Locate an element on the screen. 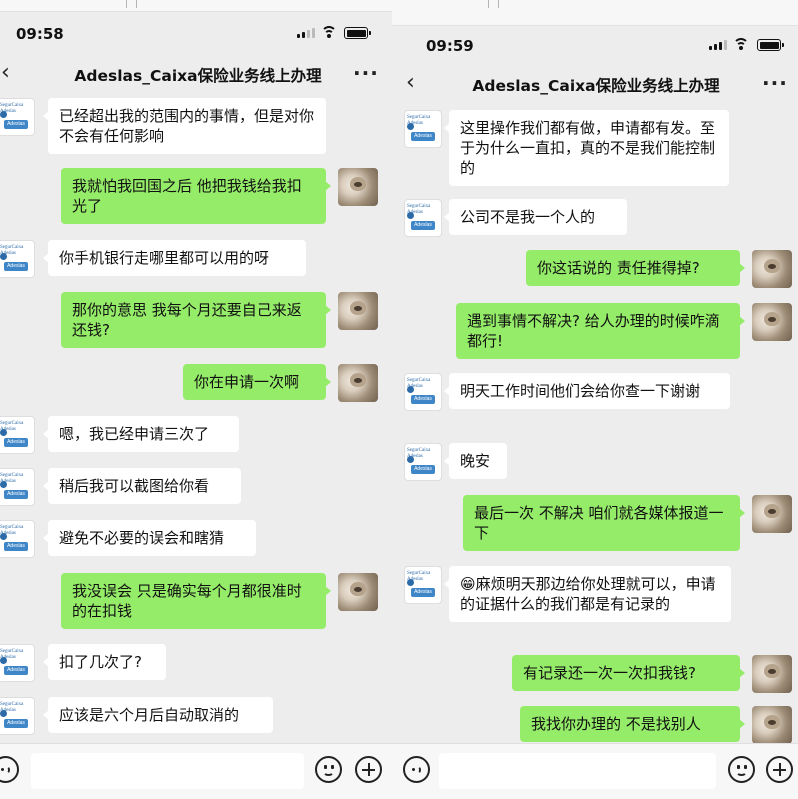 This screenshot has height=799, width=798. message-outgoing: 我找你办理的 不是找别人 is located at coordinates (656, 725).